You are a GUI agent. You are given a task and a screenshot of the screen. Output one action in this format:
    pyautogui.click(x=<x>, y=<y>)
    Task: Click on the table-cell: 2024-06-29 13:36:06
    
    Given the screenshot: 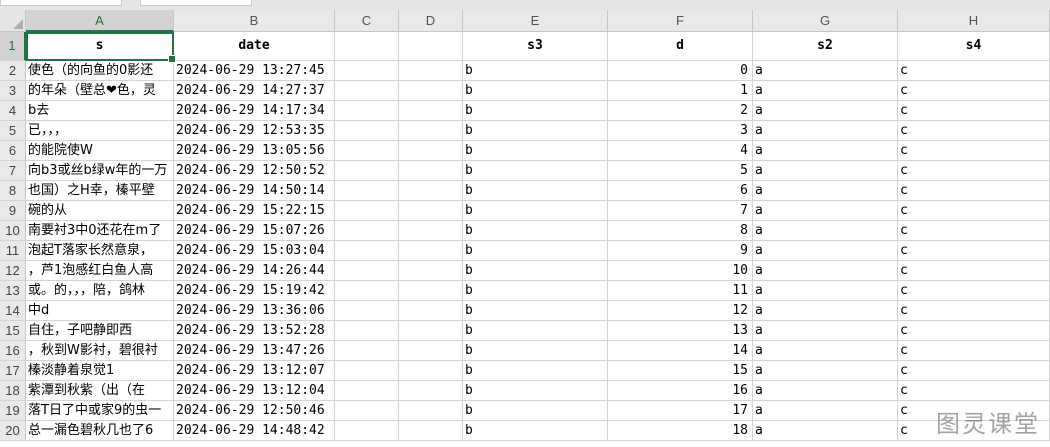 What is the action you would take?
    pyautogui.click(x=254, y=311)
    